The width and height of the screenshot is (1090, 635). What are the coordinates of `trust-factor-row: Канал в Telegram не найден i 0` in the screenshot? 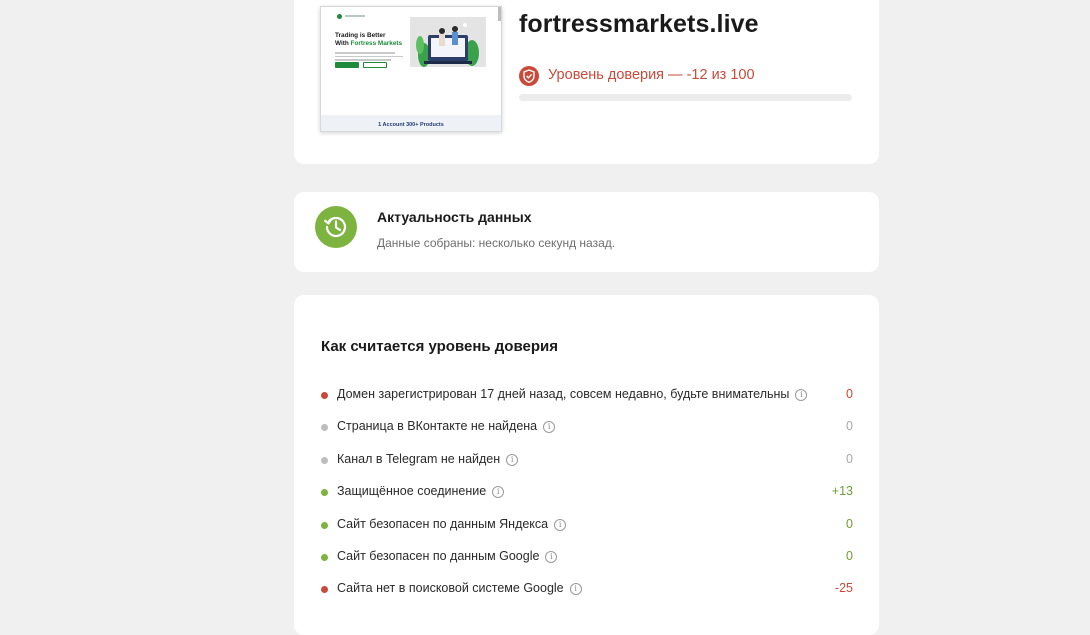 It's located at (587, 466).